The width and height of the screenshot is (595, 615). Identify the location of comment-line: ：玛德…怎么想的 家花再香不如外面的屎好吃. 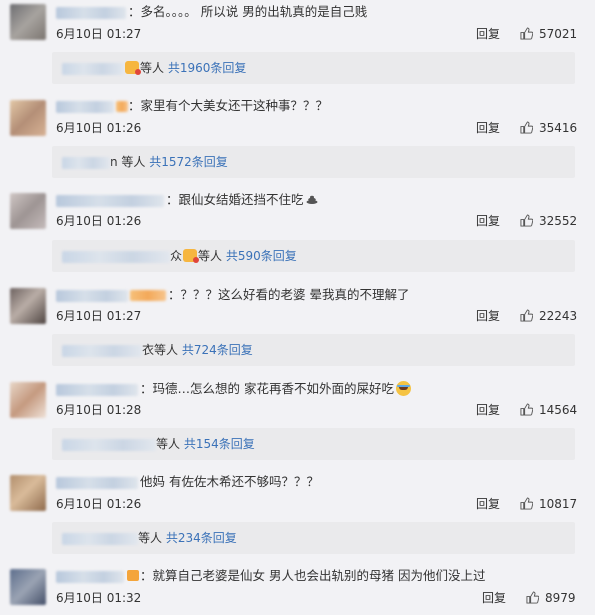
(233, 389).